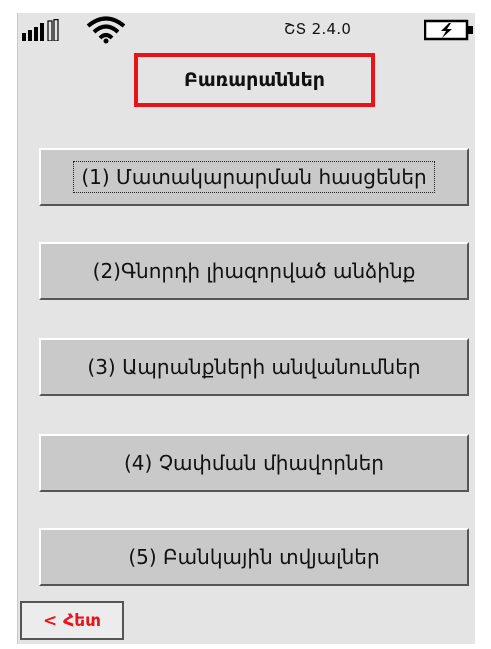 Image resolution: width=491 pixels, height=649 pixels. I want to click on menu-button-label: (1) Մատակարարման հասցեներ, so click(254, 177).